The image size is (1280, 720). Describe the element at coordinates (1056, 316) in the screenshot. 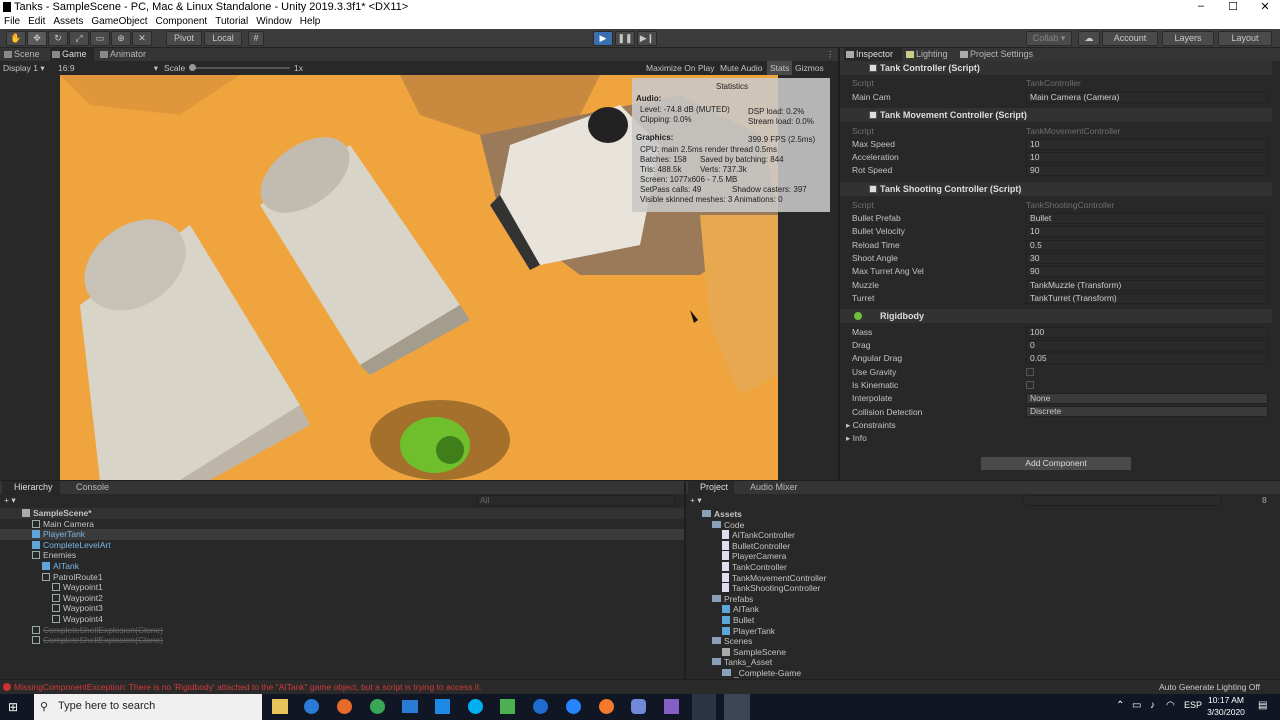

I see `rigidbody-header: Rigidbody` at that location.